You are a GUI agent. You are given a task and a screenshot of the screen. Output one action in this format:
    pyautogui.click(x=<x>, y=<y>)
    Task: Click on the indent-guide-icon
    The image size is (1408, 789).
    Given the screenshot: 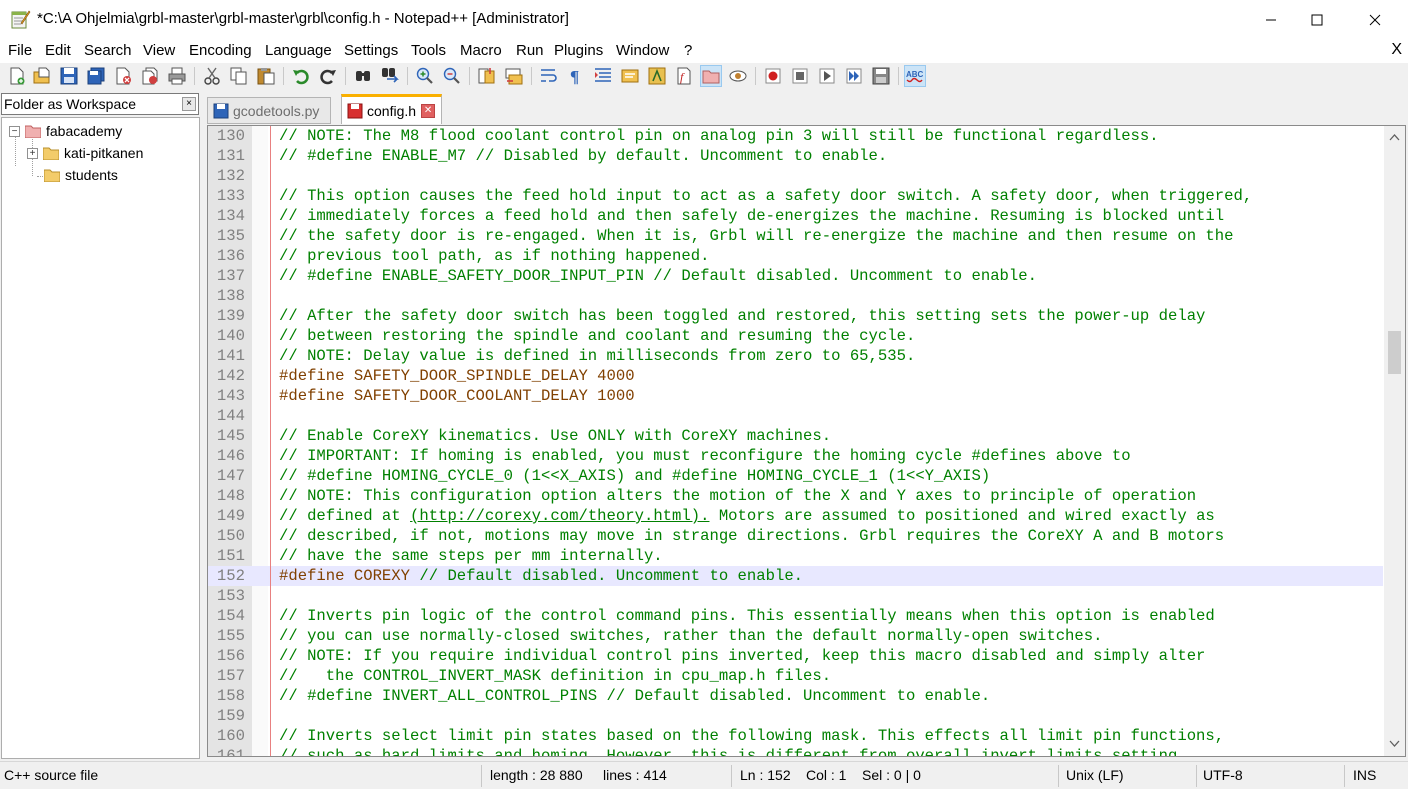 What is the action you would take?
    pyautogui.click(x=603, y=76)
    